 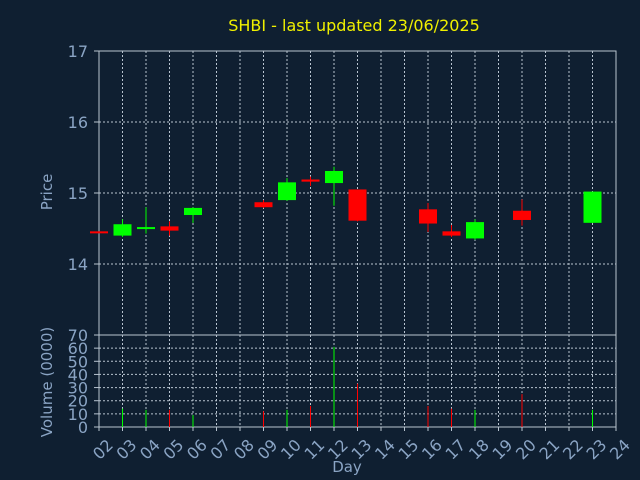 What do you see at coordinates (78, 264) in the screenshot?
I see `price-tick-label: 14` at bounding box center [78, 264].